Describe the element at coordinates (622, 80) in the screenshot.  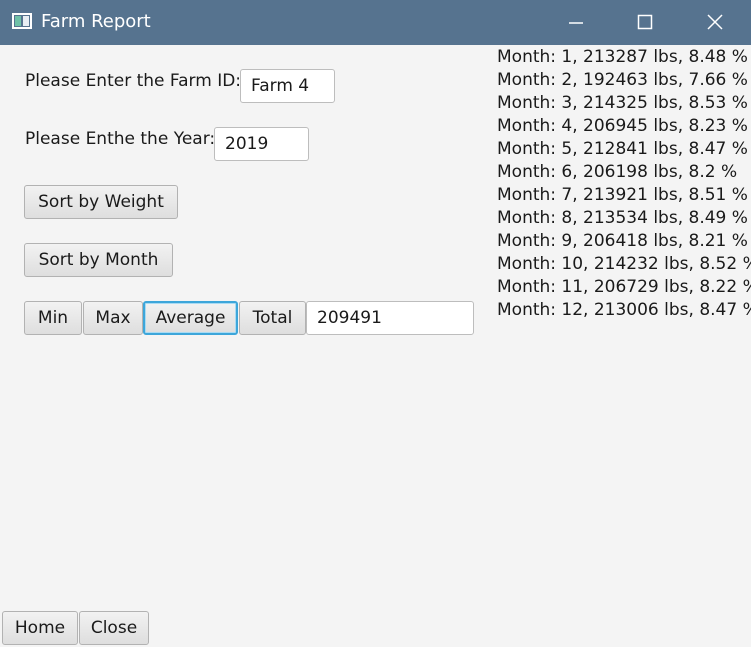
I see `month-row: Month: 2, 192463 lbs, 7.66 %` at that location.